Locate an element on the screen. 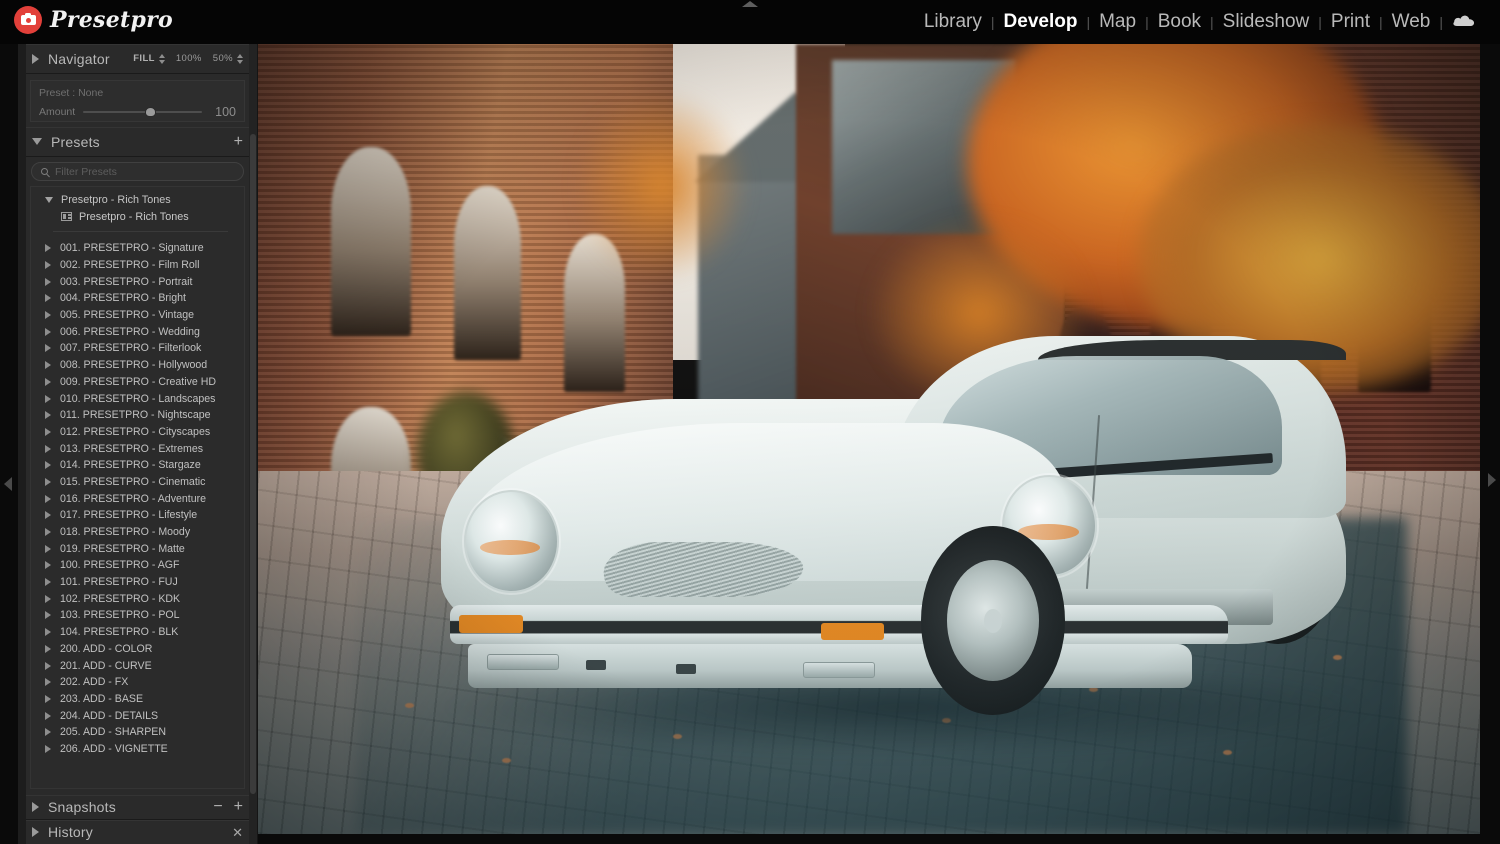 The width and height of the screenshot is (1500, 844). module-develop: Develop is located at coordinates (1041, 22).